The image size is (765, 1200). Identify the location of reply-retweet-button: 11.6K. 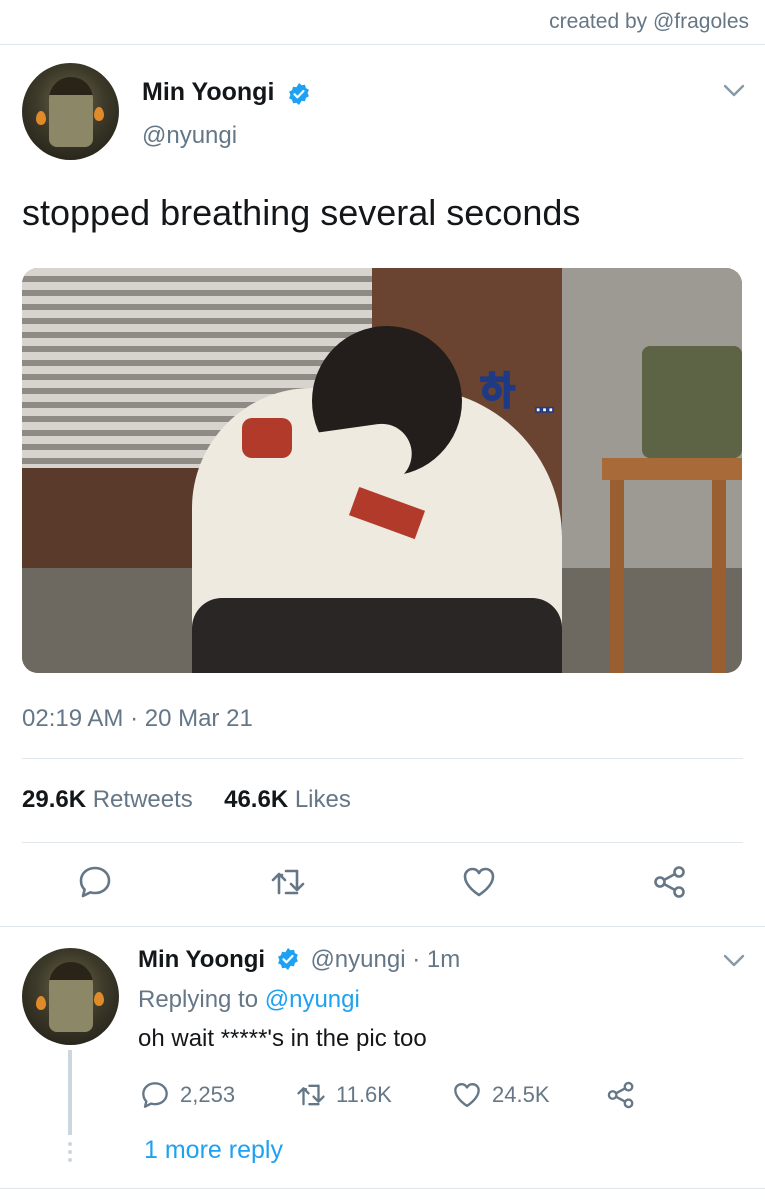
(344, 1095).